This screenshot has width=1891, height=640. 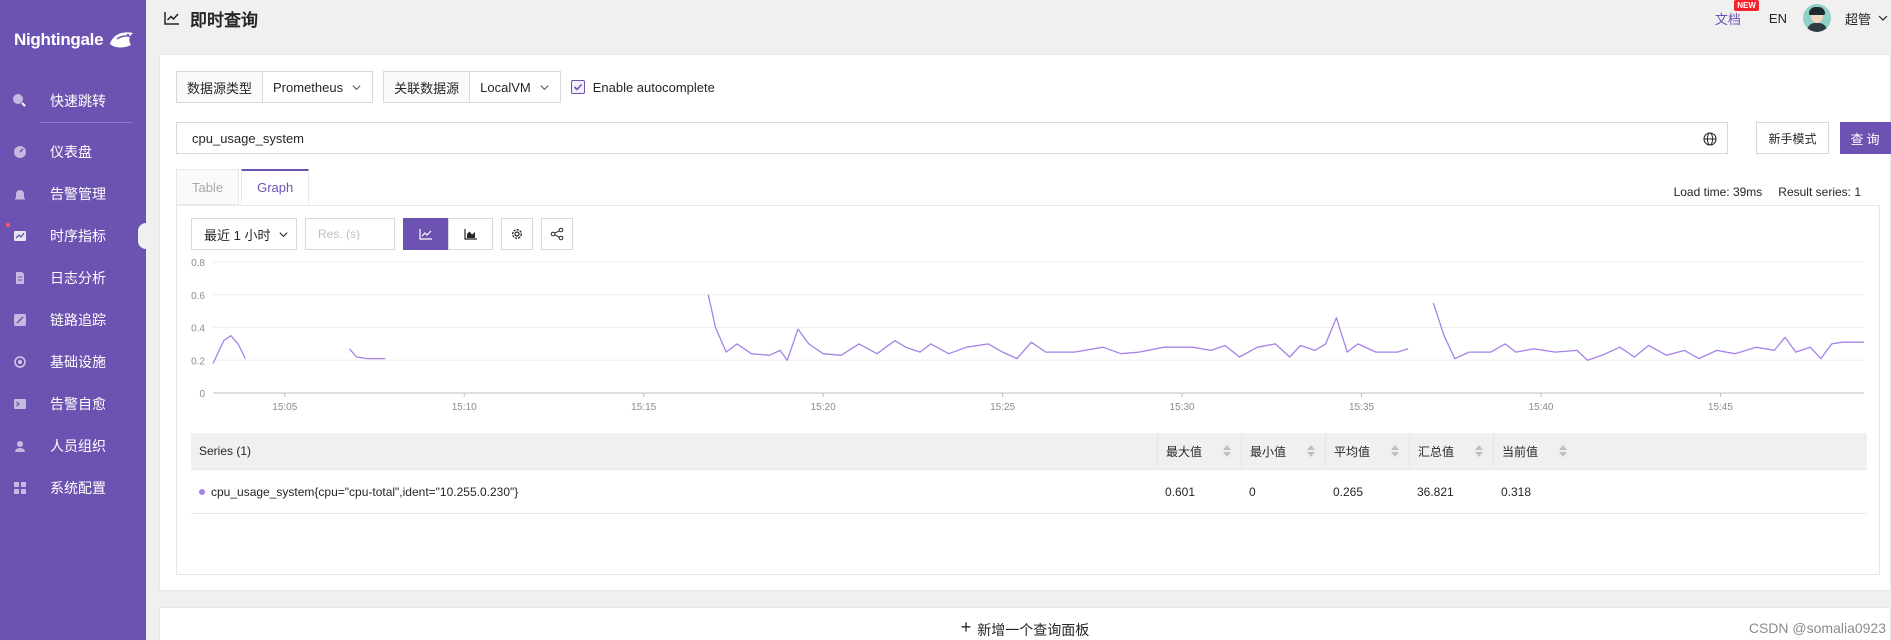 What do you see at coordinates (225, 451) in the screenshot?
I see `column-header-label: Series (1)` at bounding box center [225, 451].